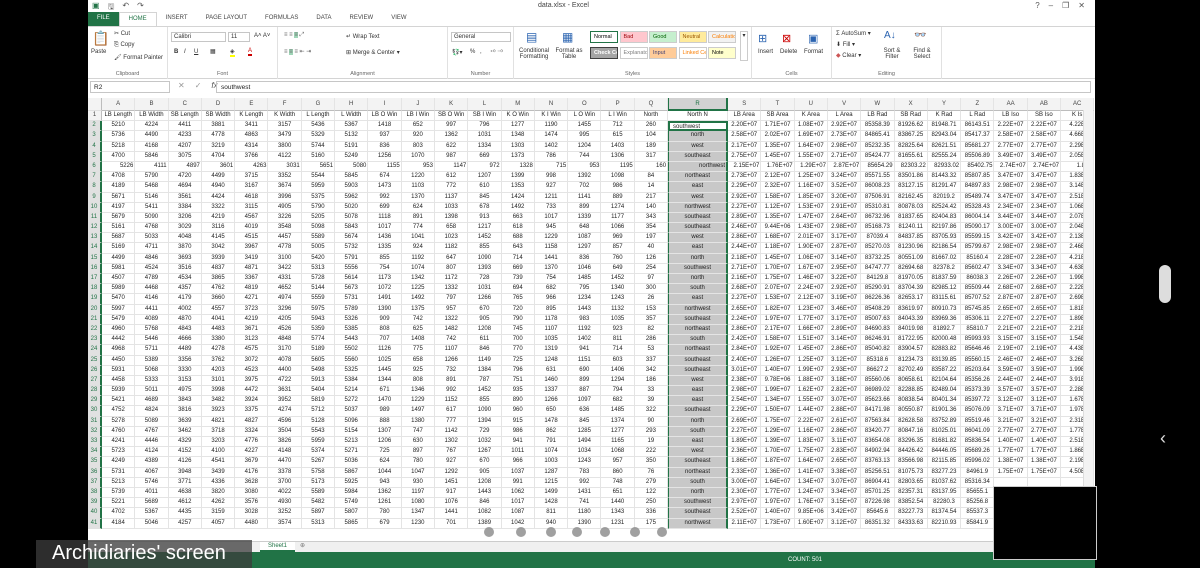  I want to click on data-cell: 4557, so click(218, 309).